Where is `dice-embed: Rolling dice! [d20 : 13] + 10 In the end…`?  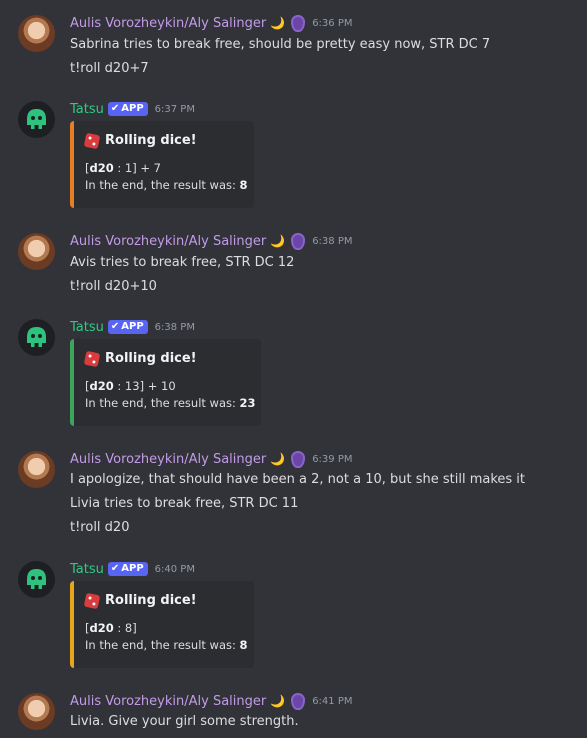 dice-embed: Rolling dice! [d20 : 13] + 10 In the end… is located at coordinates (165, 382).